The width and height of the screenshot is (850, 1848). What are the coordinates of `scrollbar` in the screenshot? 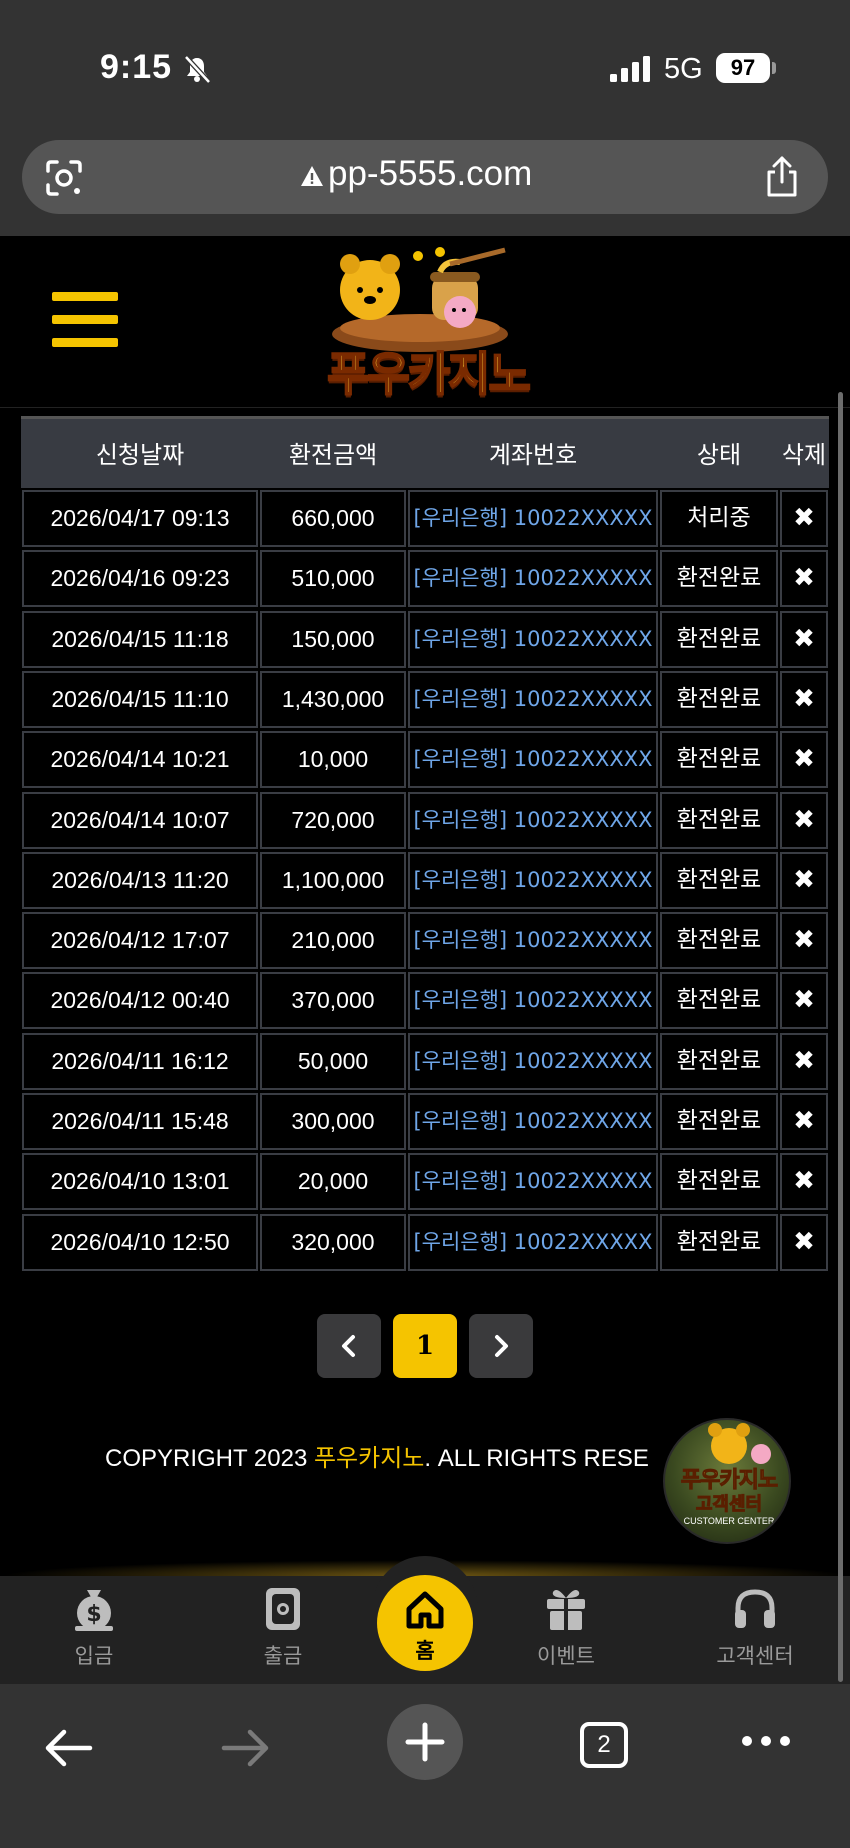 It's located at (840, 1037).